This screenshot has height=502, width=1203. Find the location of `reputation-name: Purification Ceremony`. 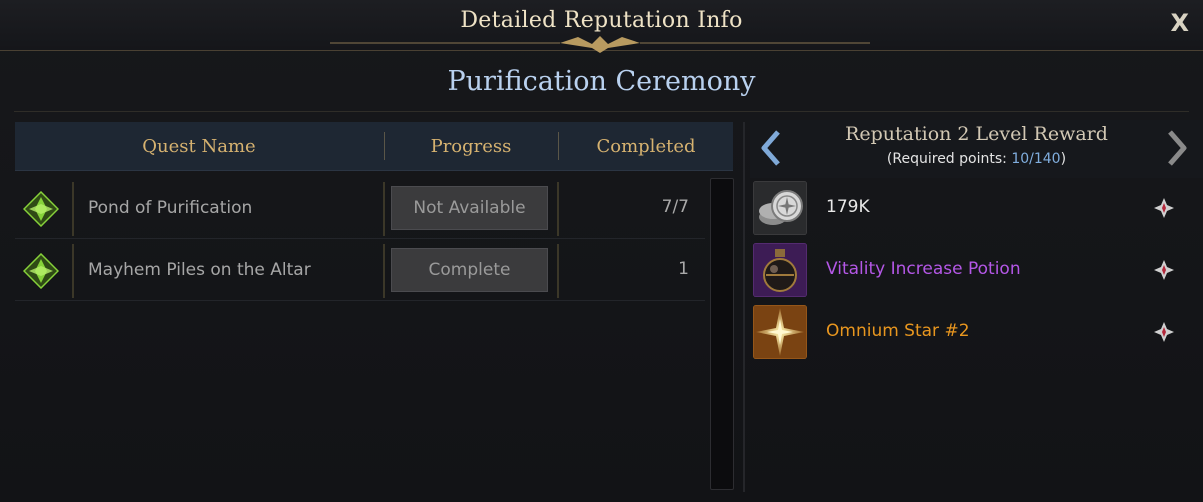

reputation-name: Purification Ceremony is located at coordinates (601, 81).